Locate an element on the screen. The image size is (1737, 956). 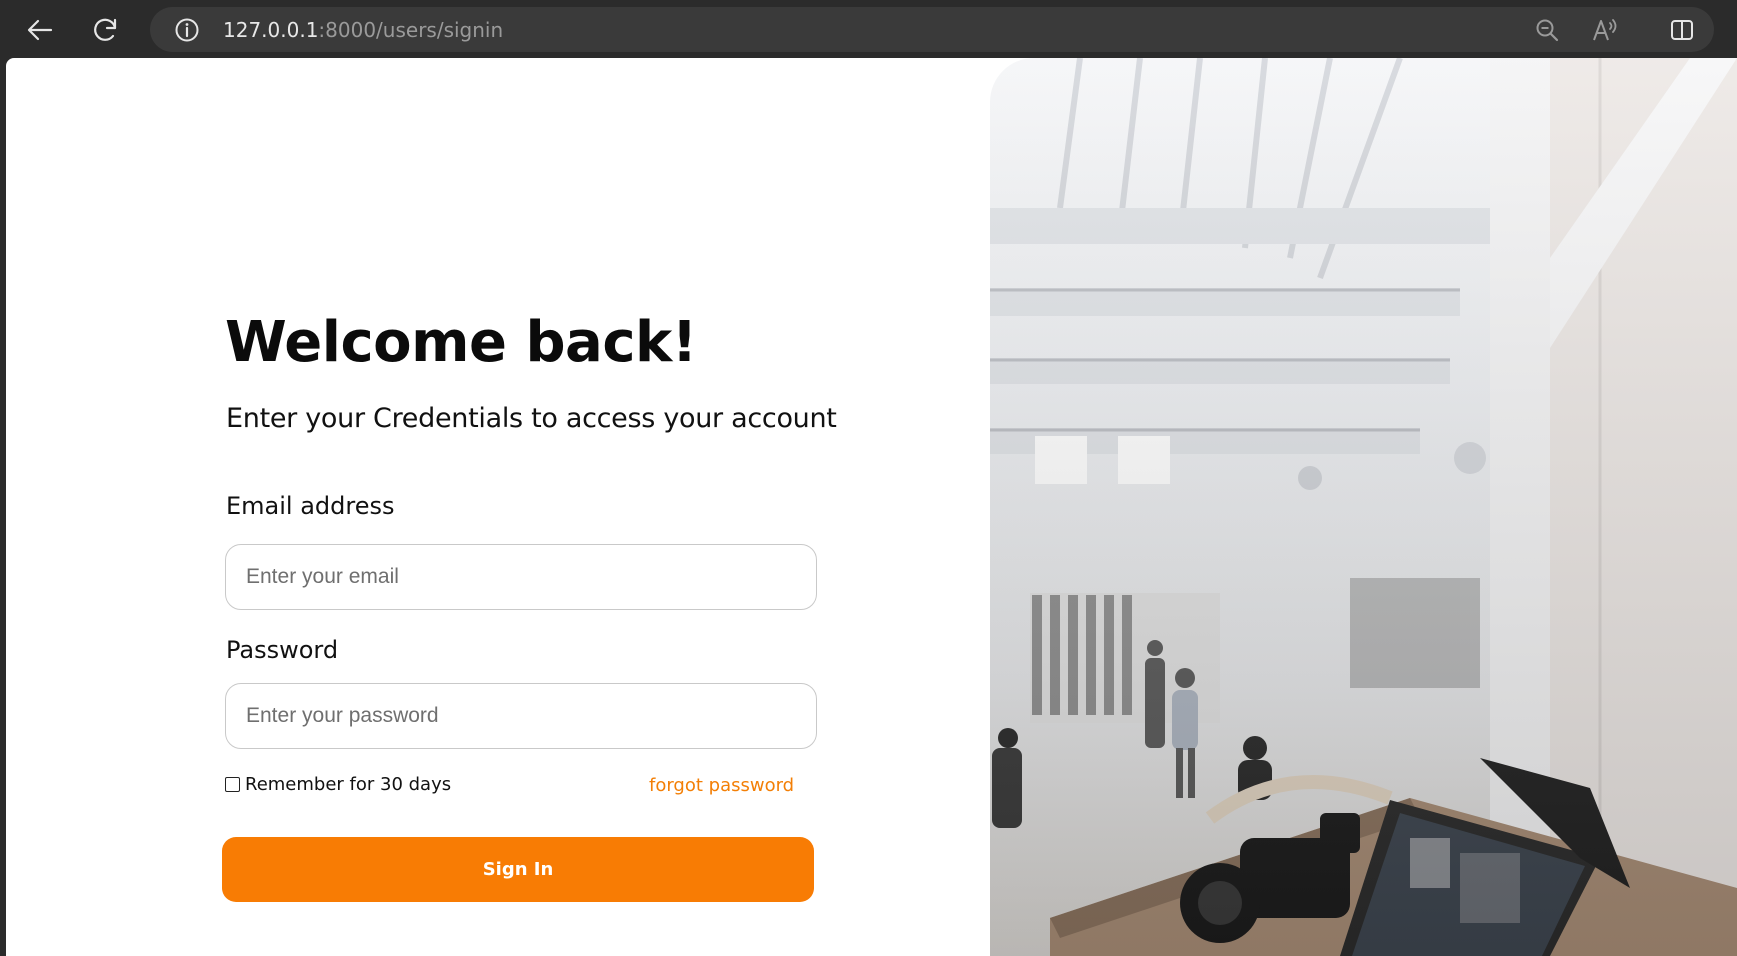
split-screen-icon is located at coordinates (1682, 30).